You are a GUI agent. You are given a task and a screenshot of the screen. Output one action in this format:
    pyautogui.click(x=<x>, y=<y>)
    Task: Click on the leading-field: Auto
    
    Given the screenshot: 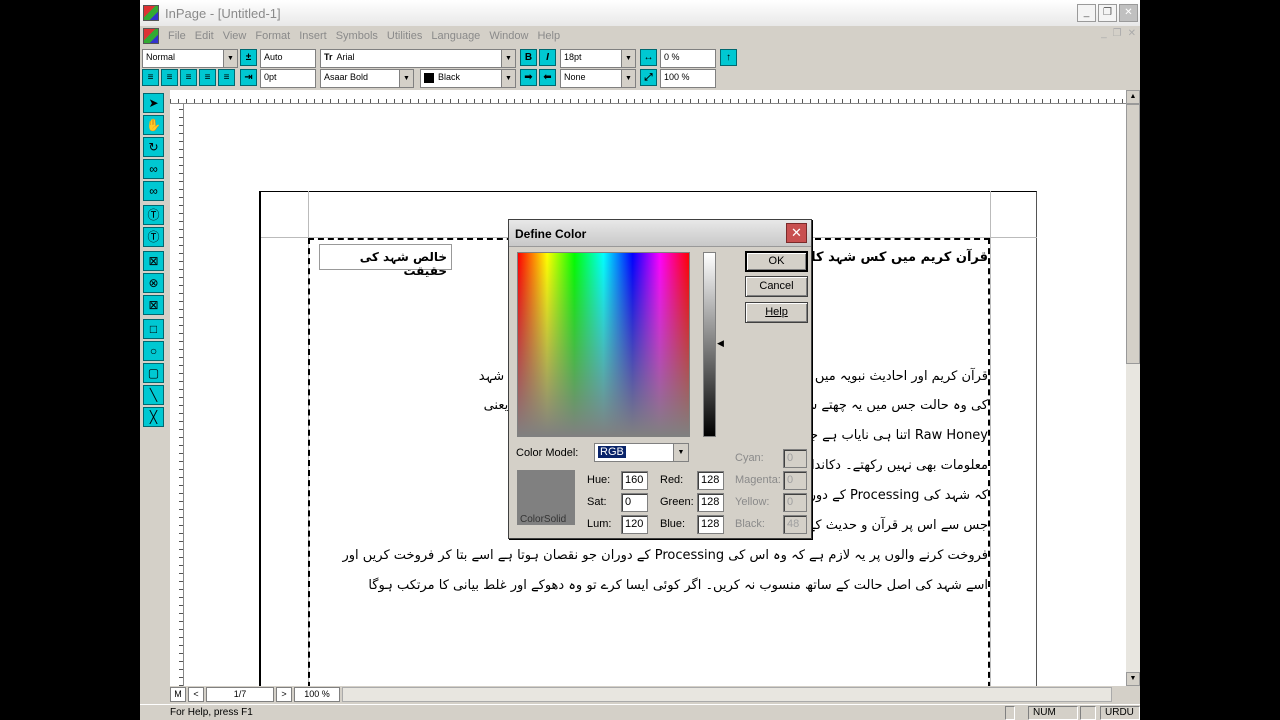 What is the action you would take?
    pyautogui.click(x=288, y=58)
    